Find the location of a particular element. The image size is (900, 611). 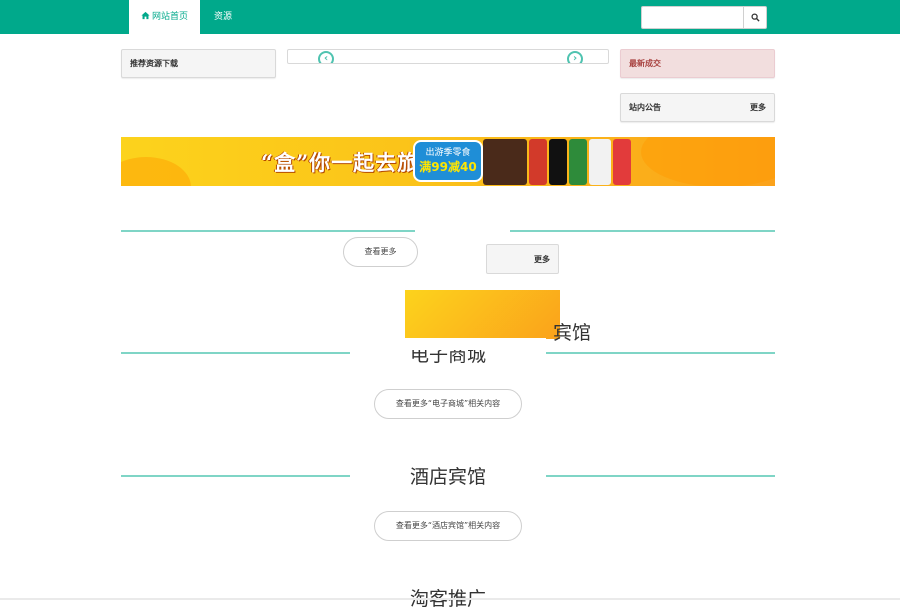

promo-line-1: 出游季零食 is located at coordinates (448, 153).